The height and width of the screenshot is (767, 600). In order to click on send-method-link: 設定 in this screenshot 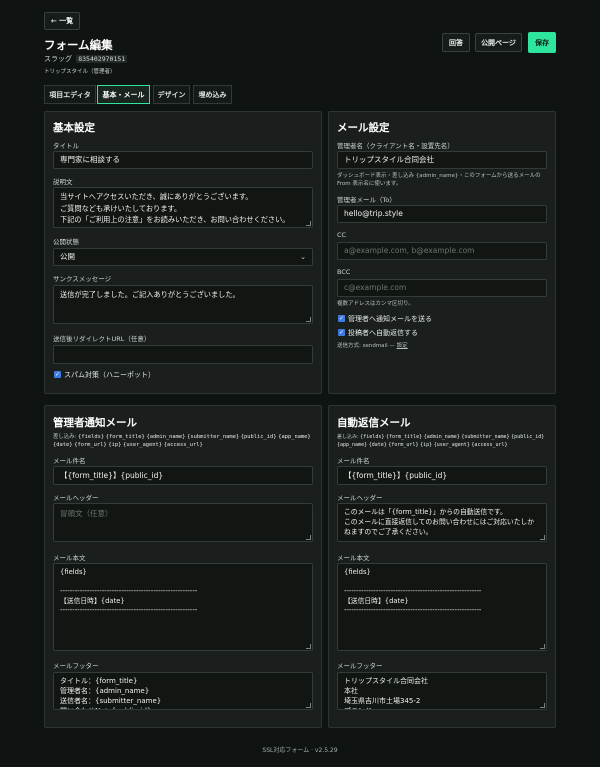, I will do `click(402, 346)`.